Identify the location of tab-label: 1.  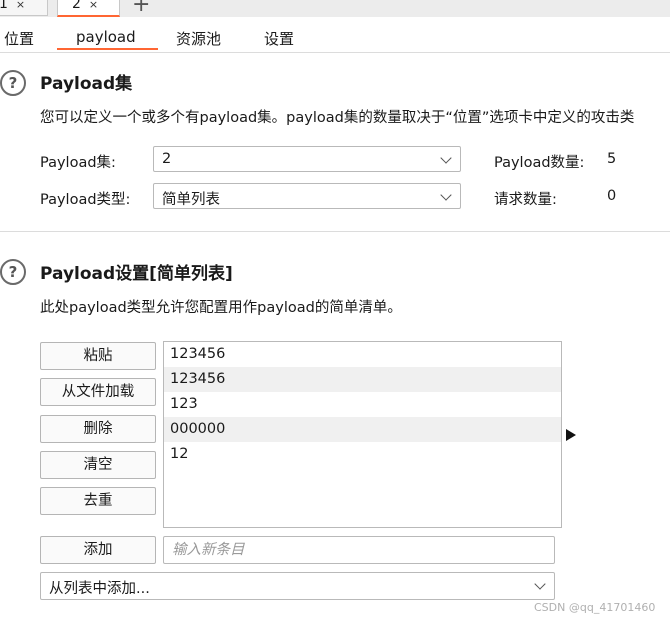
(4, 6).